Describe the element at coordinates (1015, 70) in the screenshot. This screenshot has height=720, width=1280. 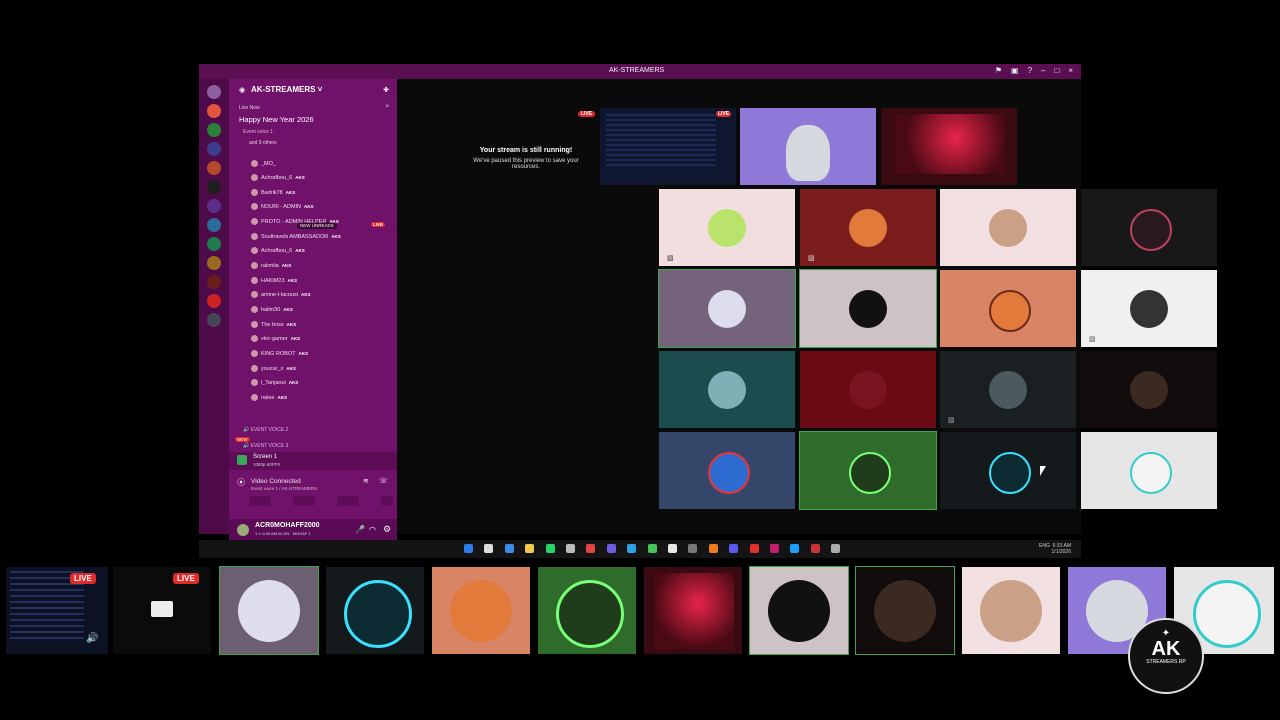
I see `inbox-icon: ▣` at that location.